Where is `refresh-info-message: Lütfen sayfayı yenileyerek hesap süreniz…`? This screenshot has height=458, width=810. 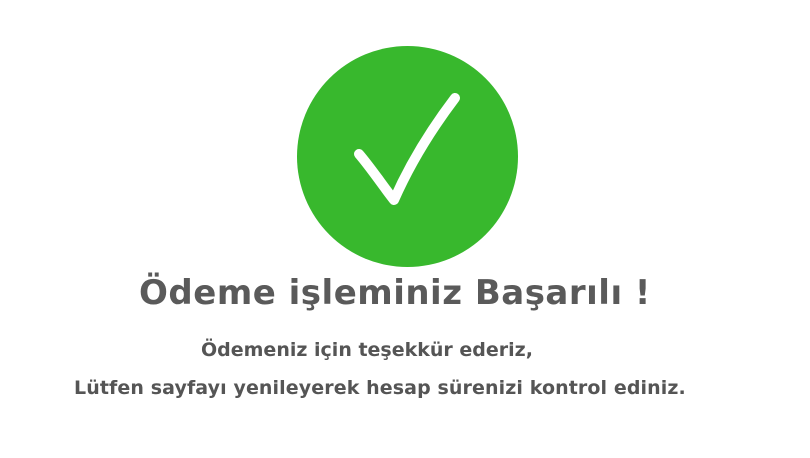
refresh-info-message: Lütfen sayfayı yenileyerek hesap süreniz… is located at coordinates (380, 388).